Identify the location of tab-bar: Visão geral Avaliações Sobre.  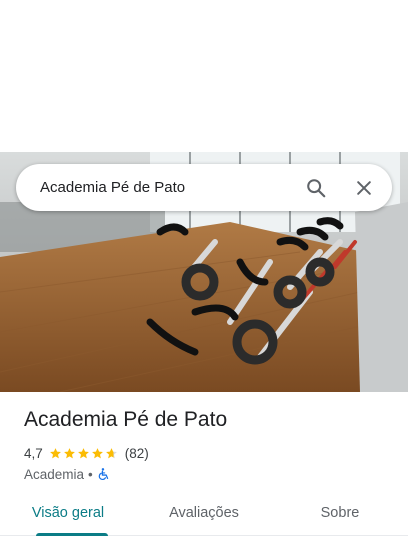
(204, 515).